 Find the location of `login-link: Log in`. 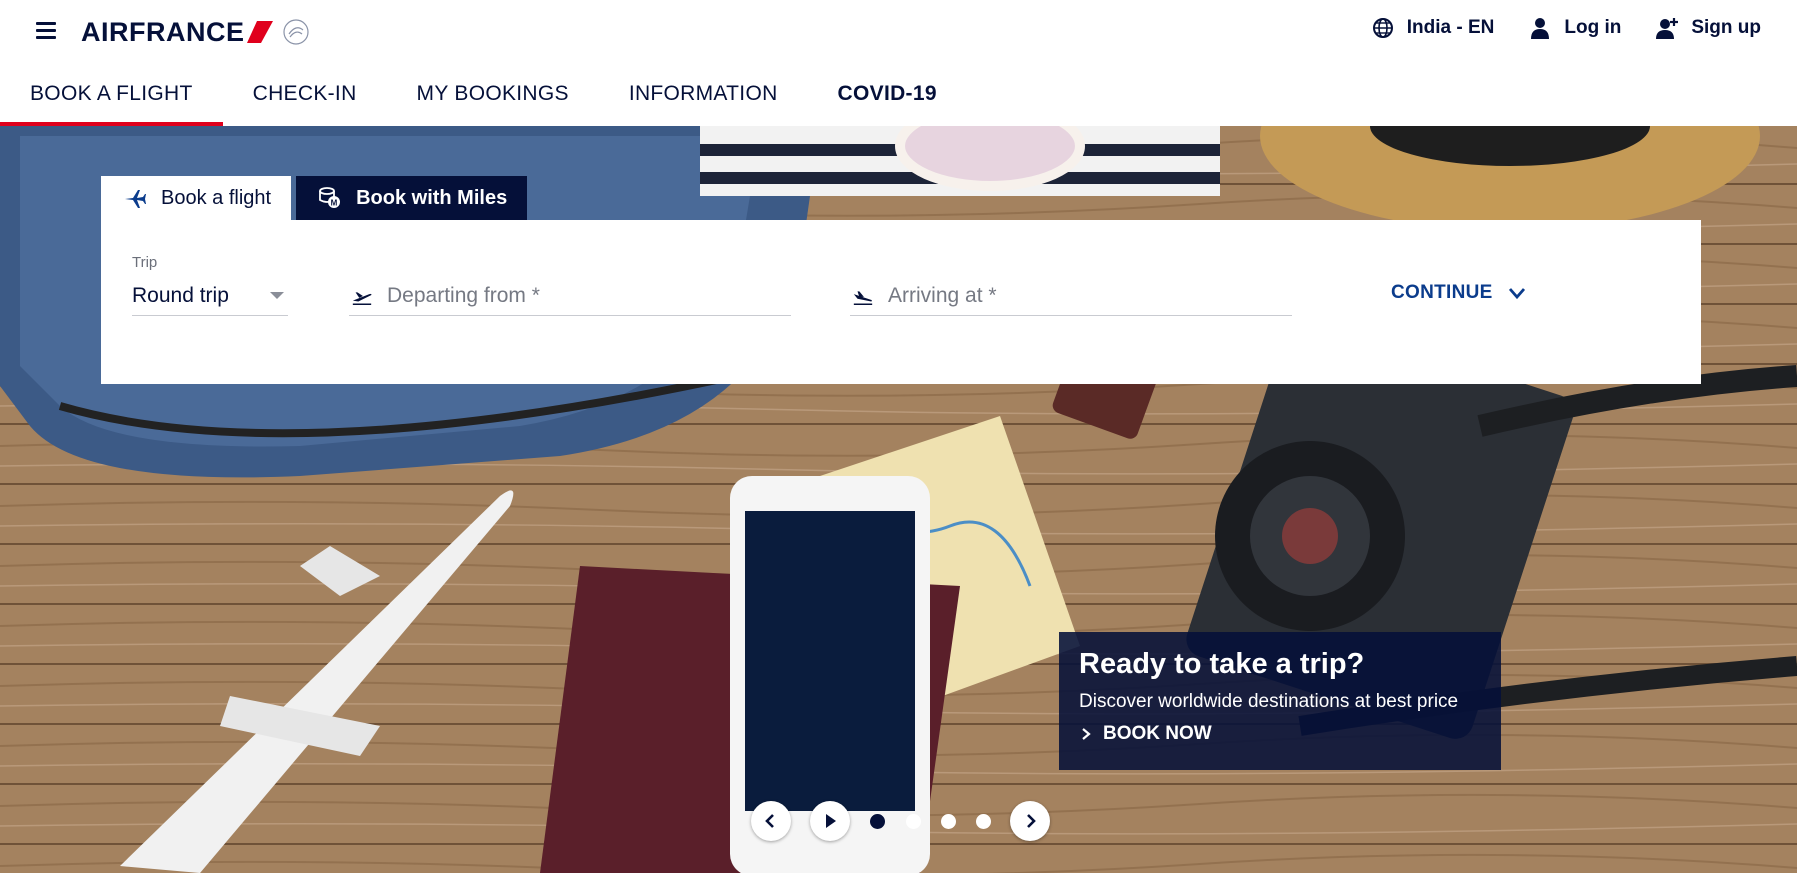

login-link: Log in is located at coordinates (1574, 28).